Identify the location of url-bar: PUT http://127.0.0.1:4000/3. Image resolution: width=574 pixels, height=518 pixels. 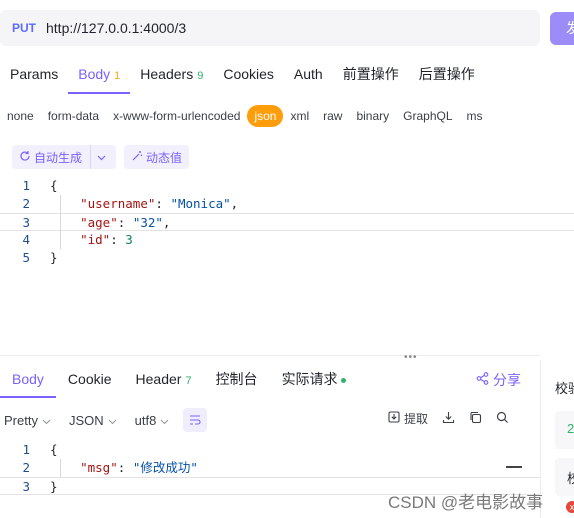
(270, 28).